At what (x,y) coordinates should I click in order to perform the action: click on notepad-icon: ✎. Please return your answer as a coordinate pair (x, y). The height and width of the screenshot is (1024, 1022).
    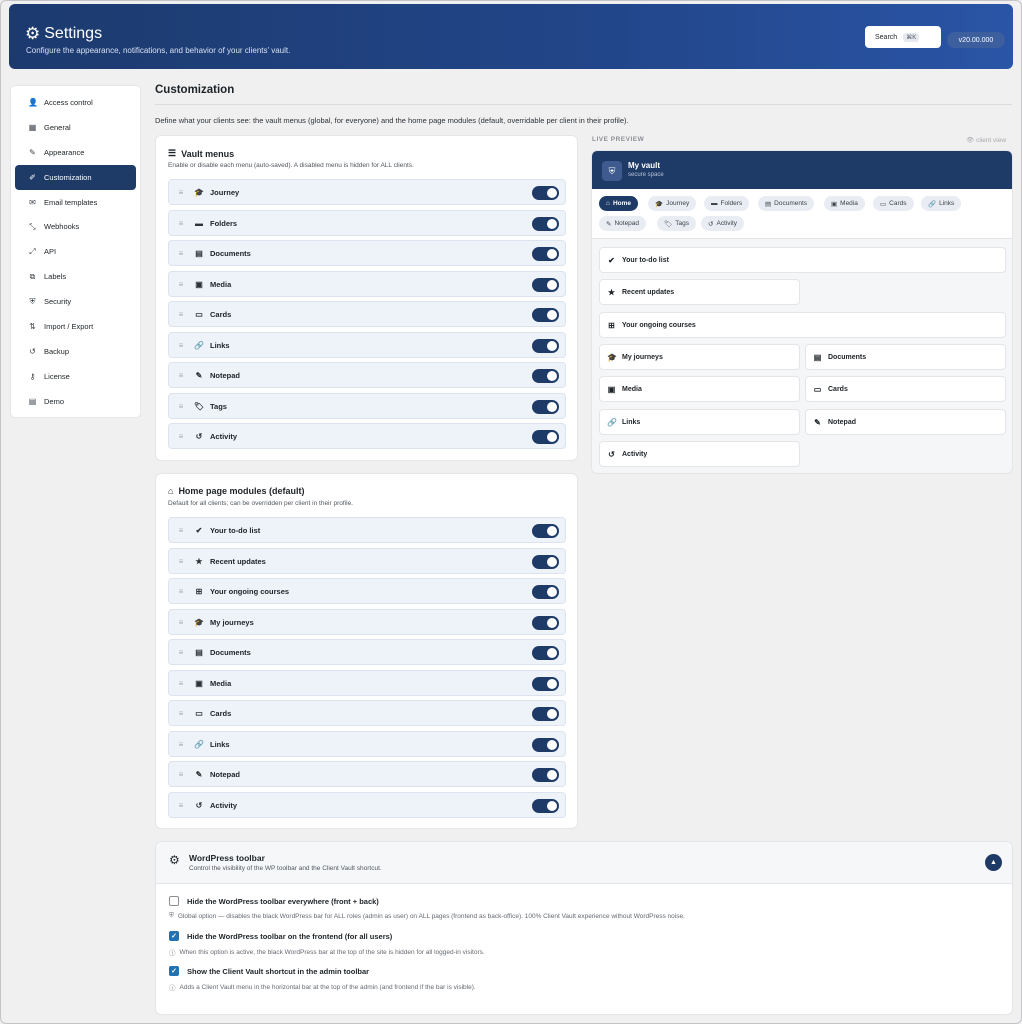
    Looking at the image, I should click on (199, 375).